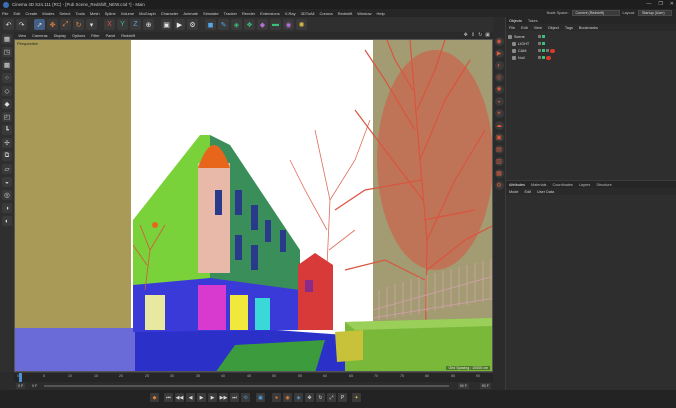 The image size is (676, 408). What do you see at coordinates (552, 50) in the screenshot?
I see `redshift-tag-icon` at bounding box center [552, 50].